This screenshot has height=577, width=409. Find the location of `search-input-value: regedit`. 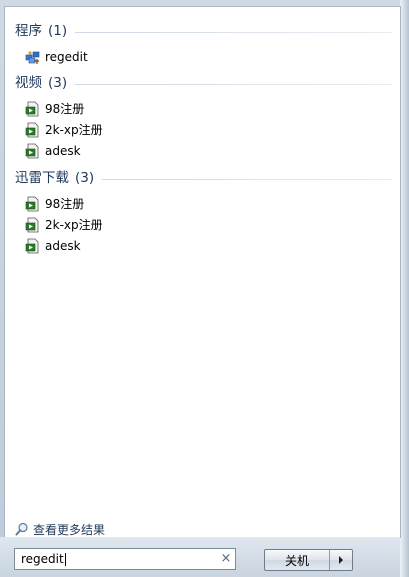

search-input-value: regedit is located at coordinates (42, 559).